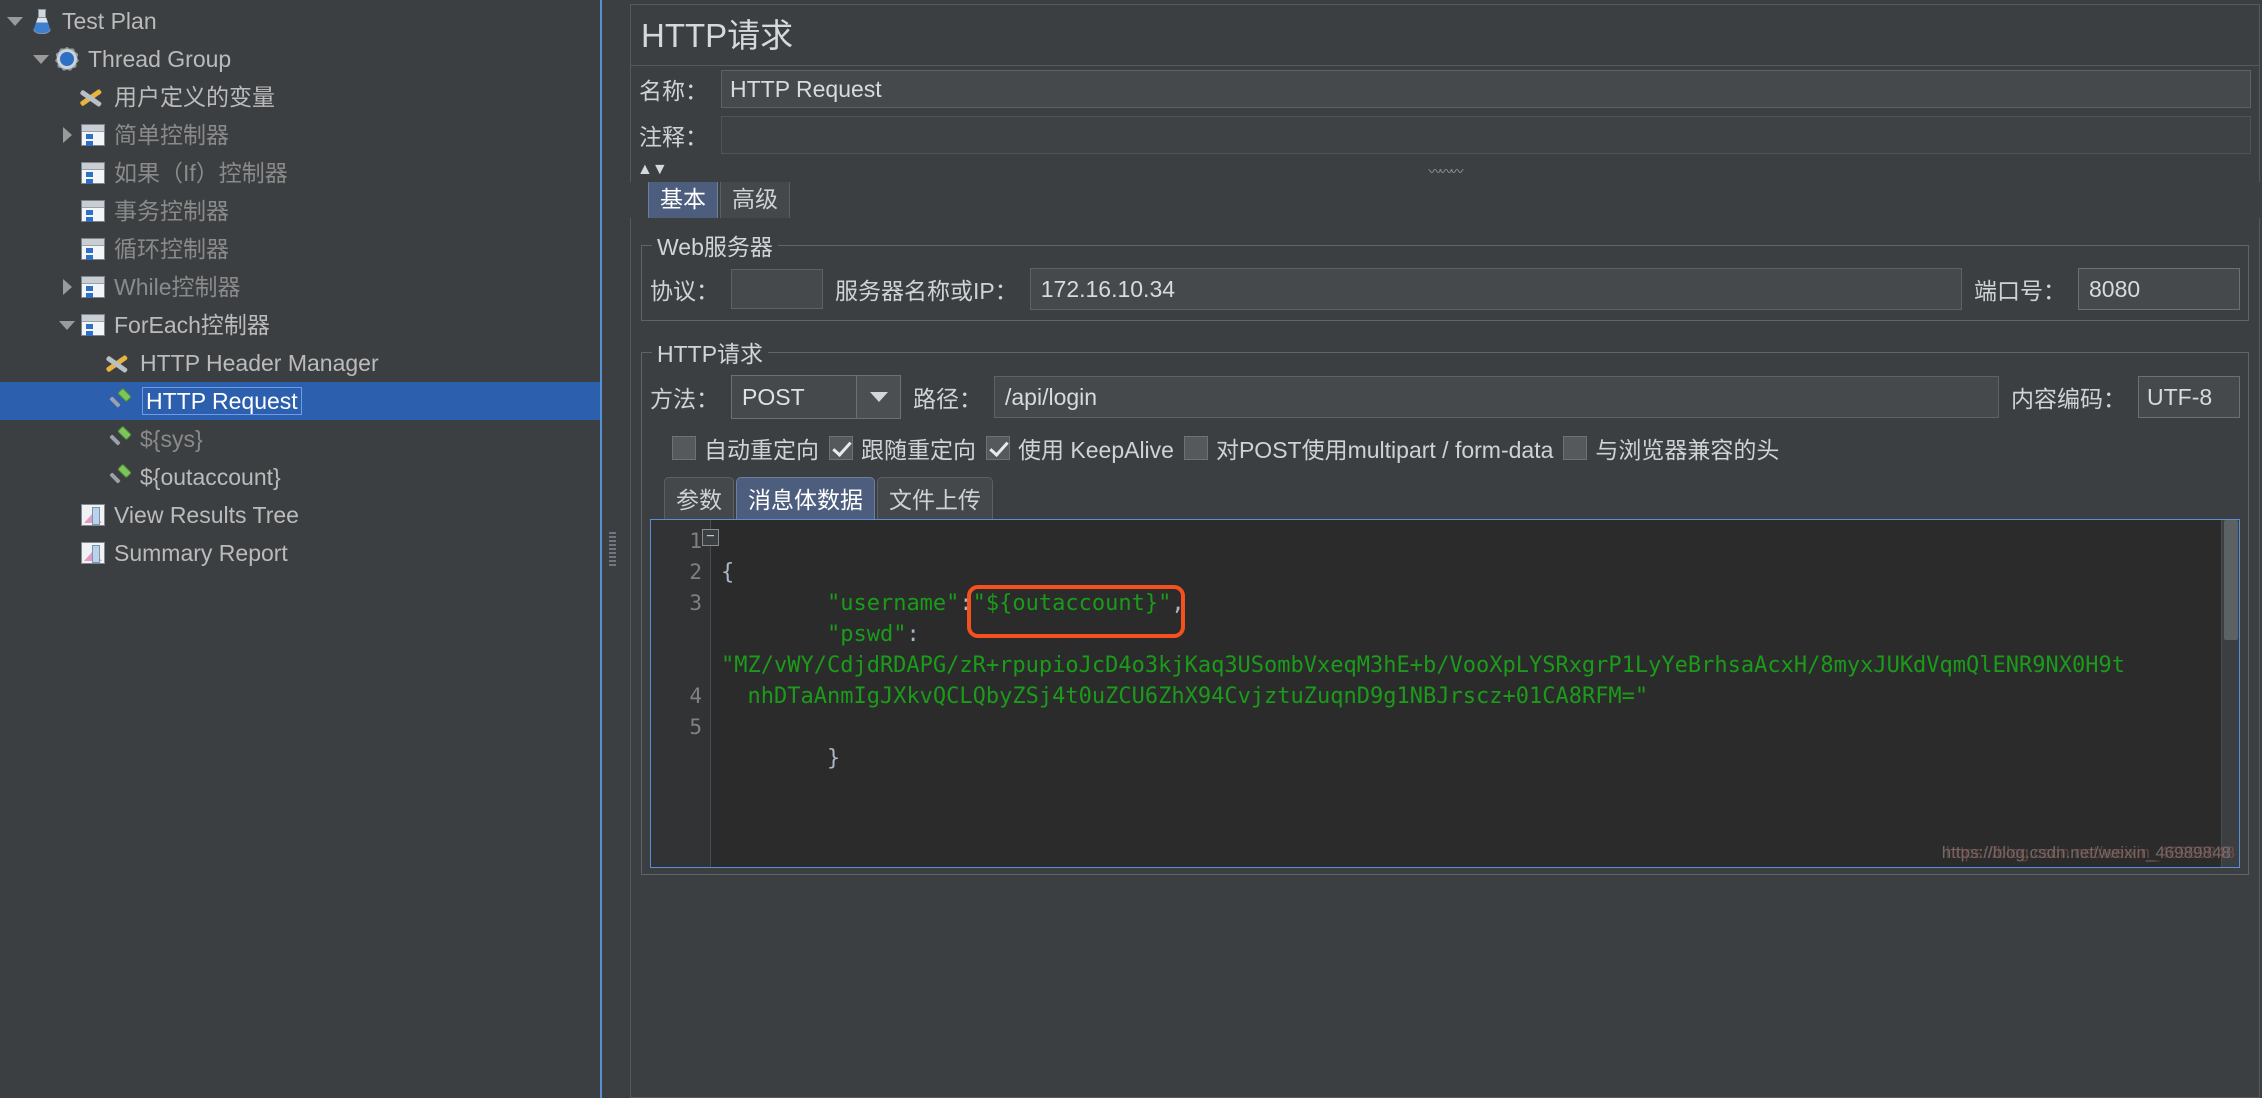 The image size is (2262, 1098). What do you see at coordinates (699, 498) in the screenshot?
I see `tab-params: 参数` at bounding box center [699, 498].